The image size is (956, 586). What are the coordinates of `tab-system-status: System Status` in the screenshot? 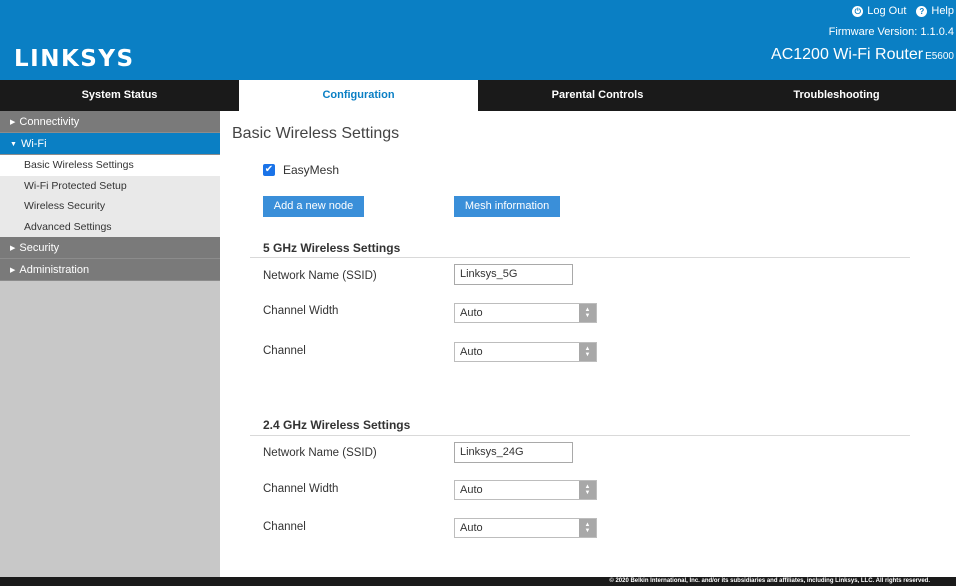 It's located at (119, 95).